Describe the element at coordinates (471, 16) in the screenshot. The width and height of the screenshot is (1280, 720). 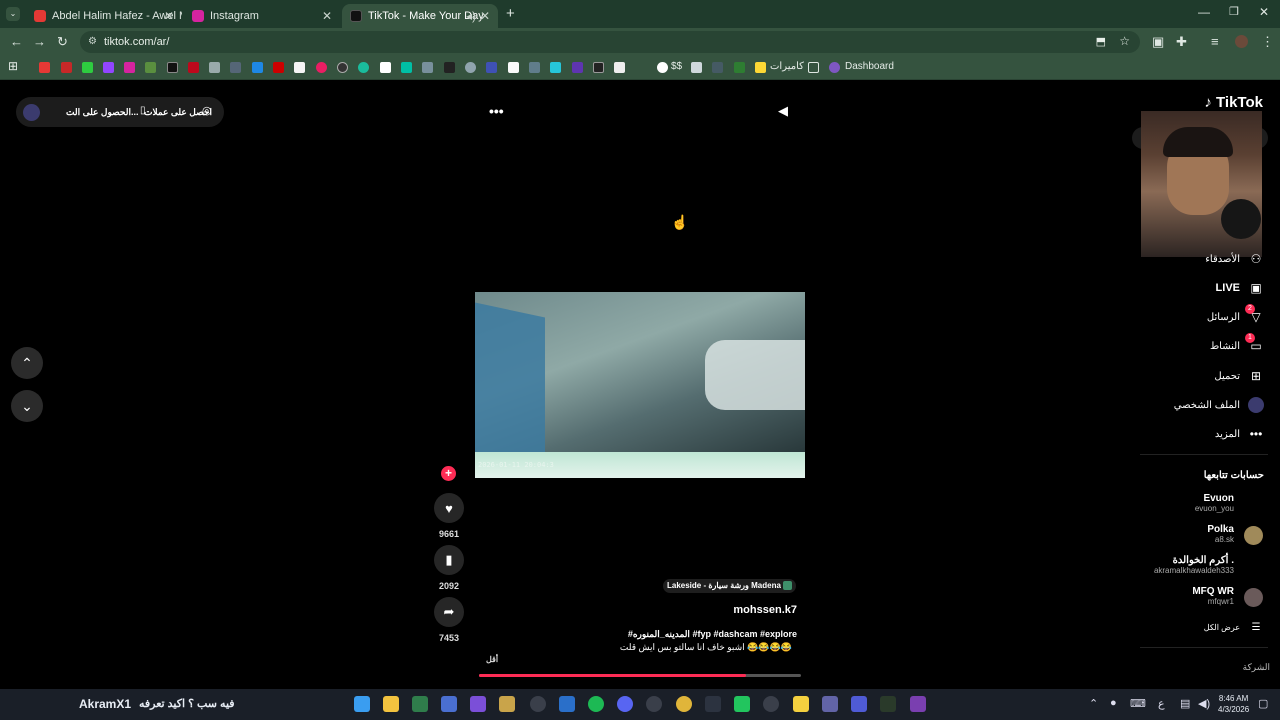
I see `speaker-icon: ◂)` at that location.